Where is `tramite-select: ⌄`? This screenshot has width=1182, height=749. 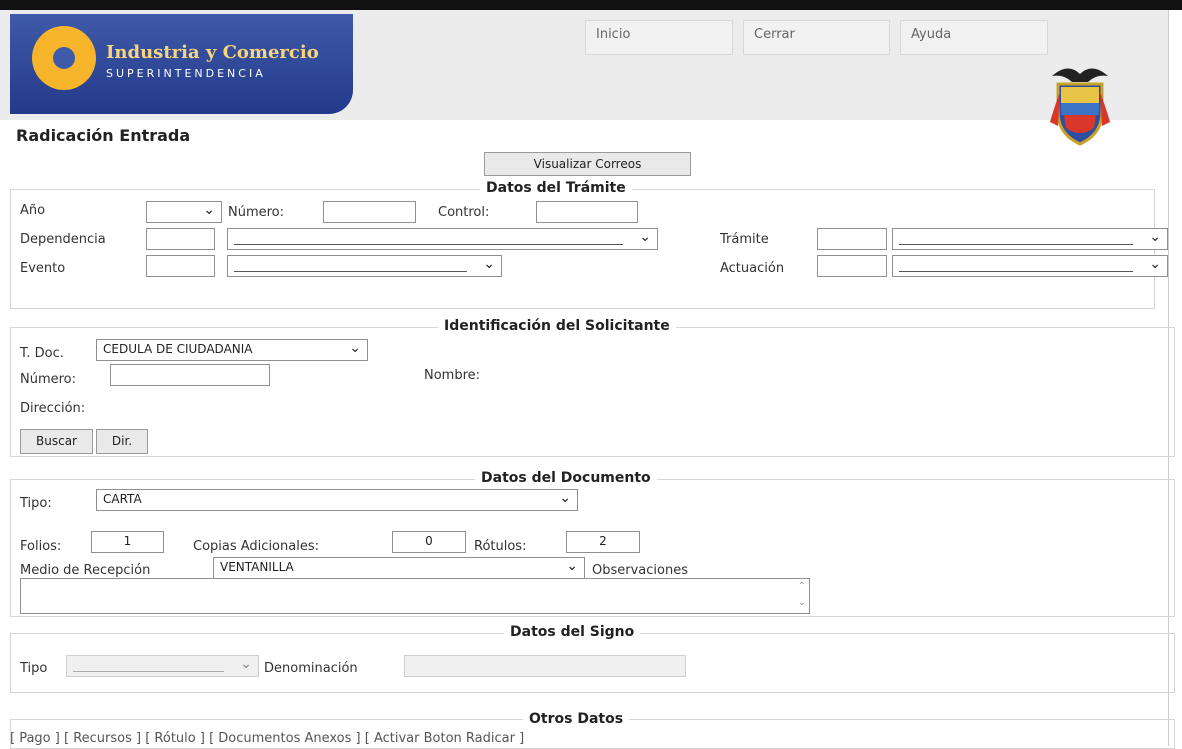 tramite-select: ⌄ is located at coordinates (1030, 239).